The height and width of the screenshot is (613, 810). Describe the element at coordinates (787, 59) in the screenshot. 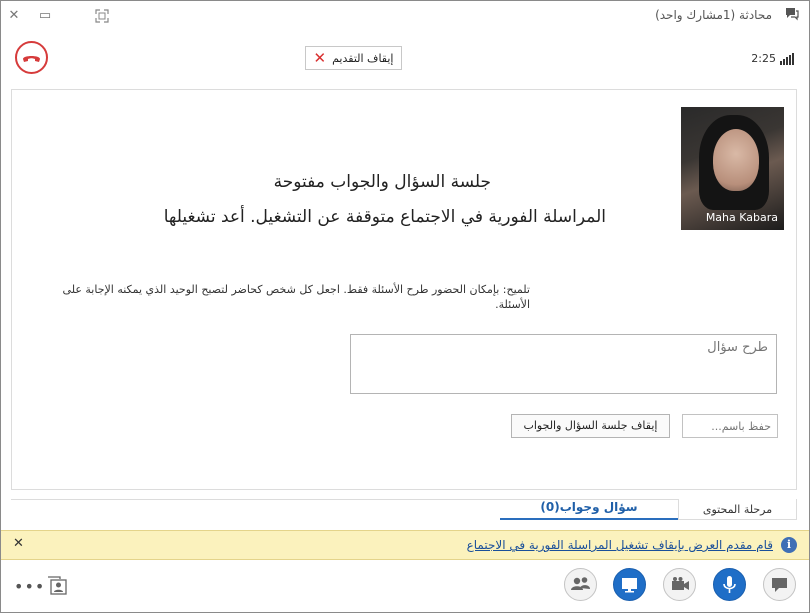

I see `signal-strength-icon` at that location.